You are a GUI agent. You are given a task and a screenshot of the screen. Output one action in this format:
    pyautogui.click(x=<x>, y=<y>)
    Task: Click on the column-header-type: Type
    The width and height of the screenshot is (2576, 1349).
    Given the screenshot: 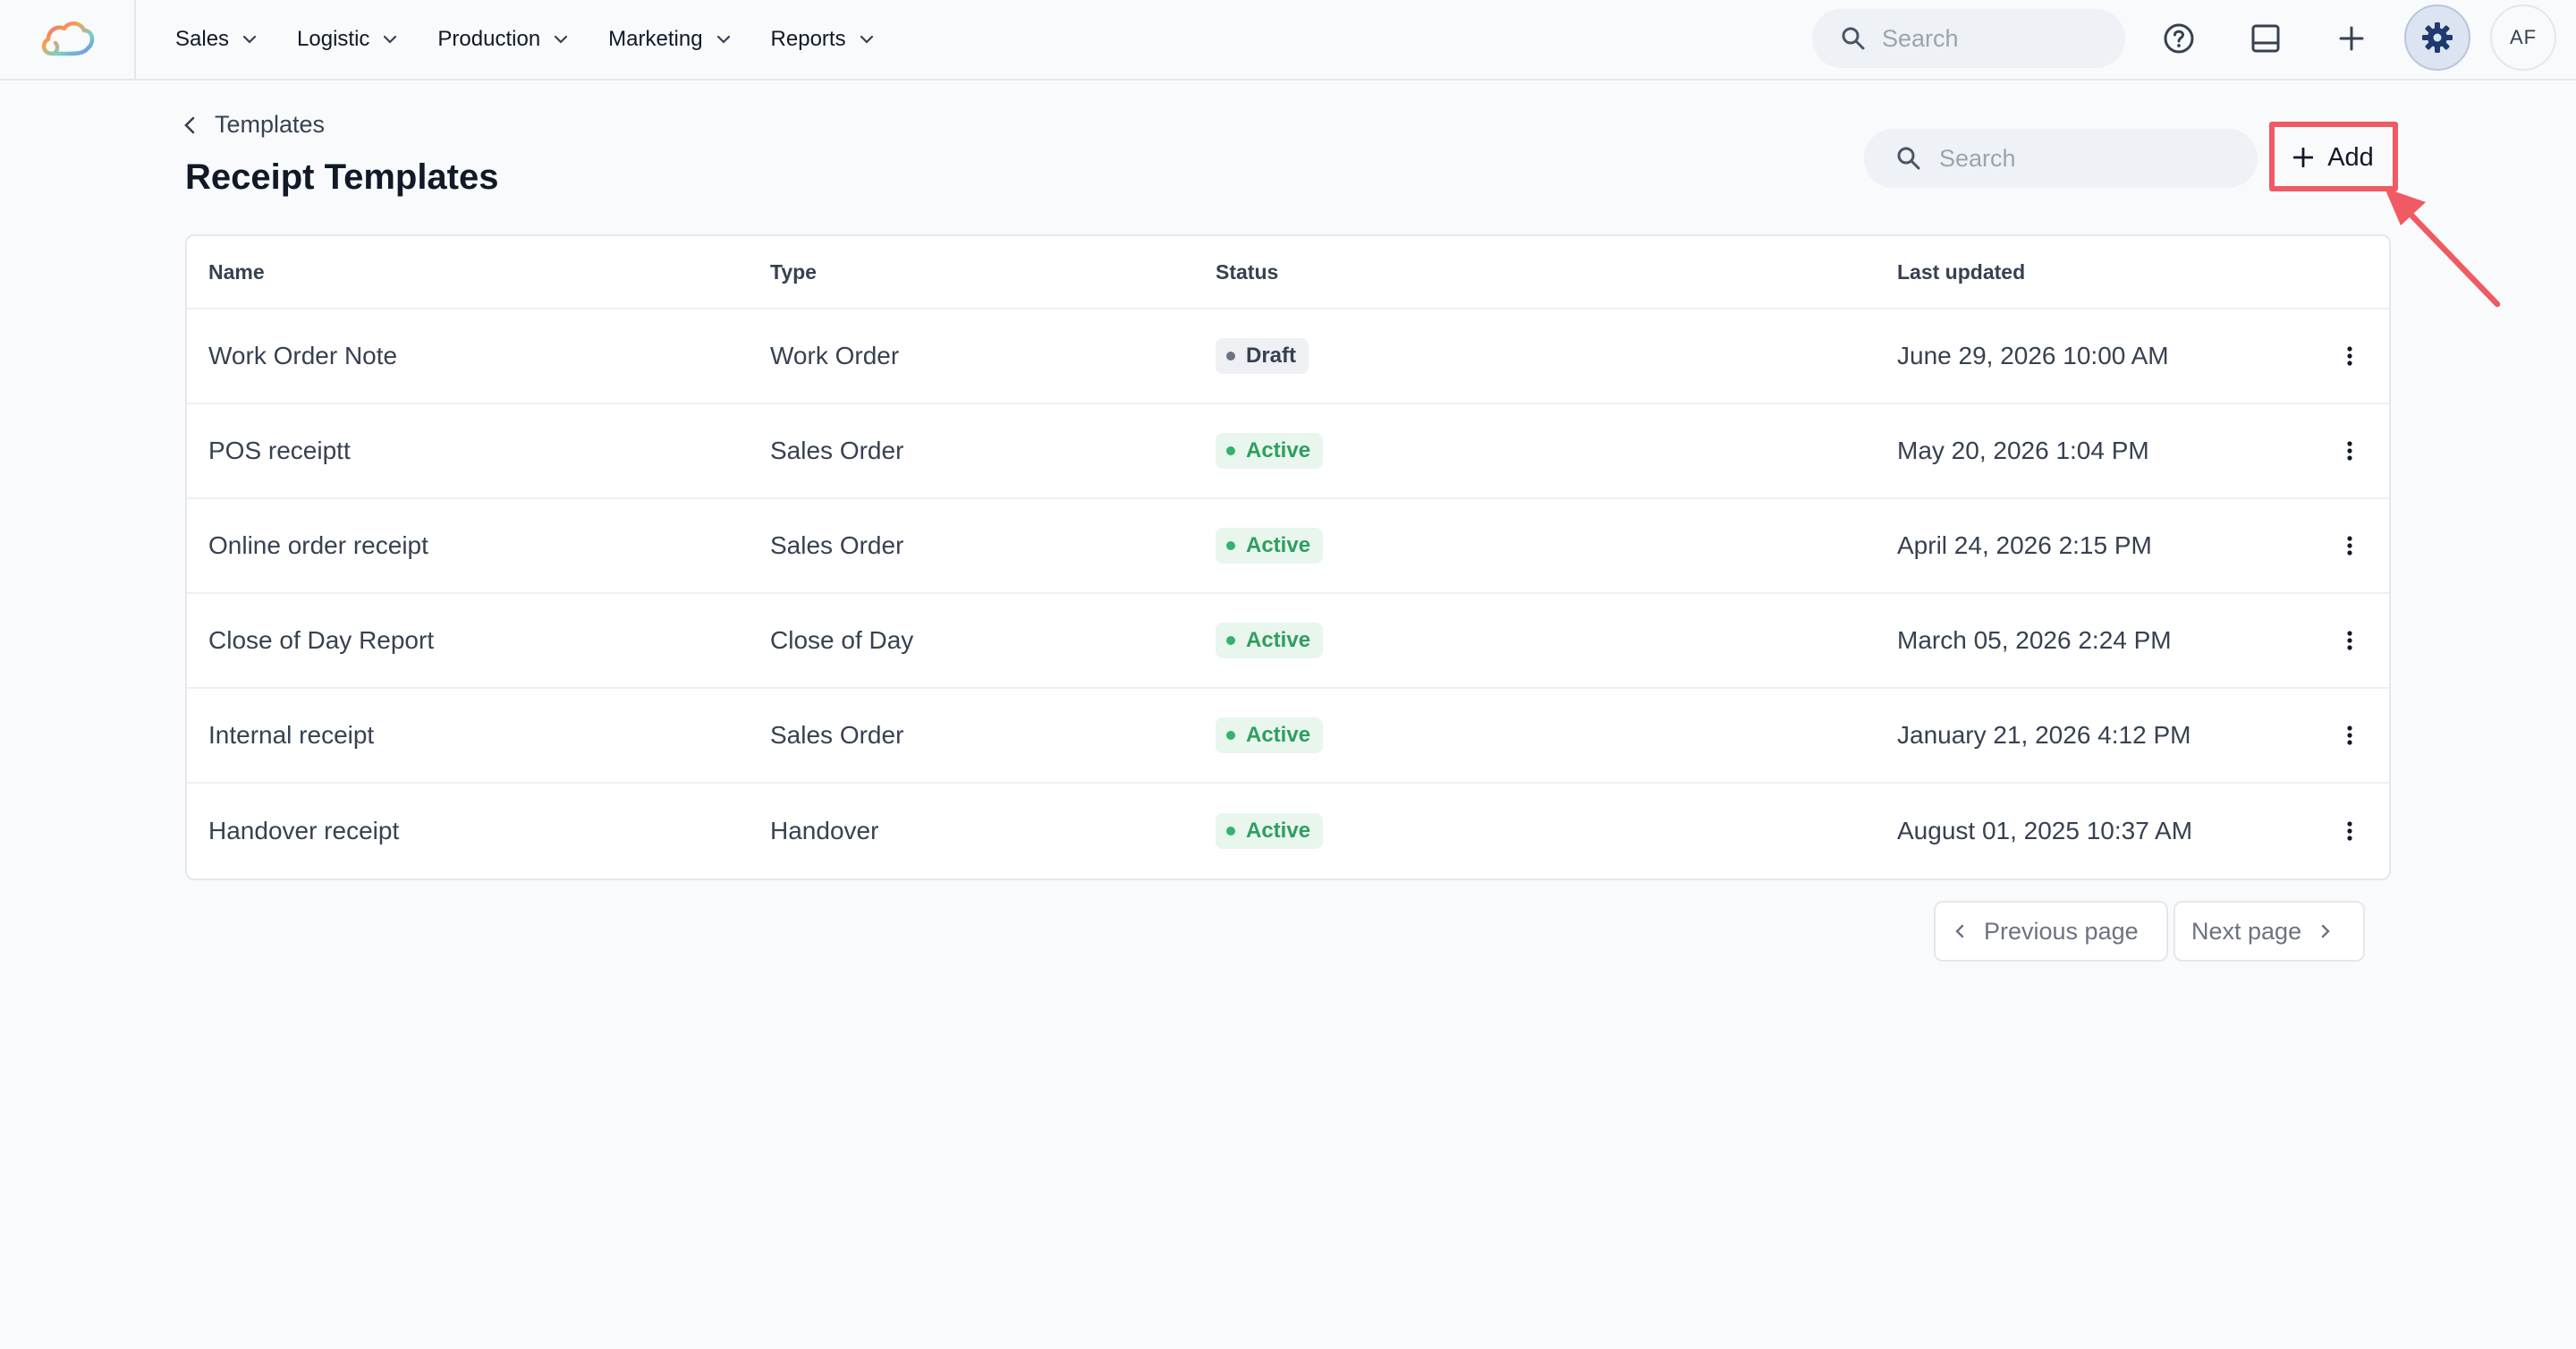 What is the action you would take?
    pyautogui.click(x=793, y=272)
    